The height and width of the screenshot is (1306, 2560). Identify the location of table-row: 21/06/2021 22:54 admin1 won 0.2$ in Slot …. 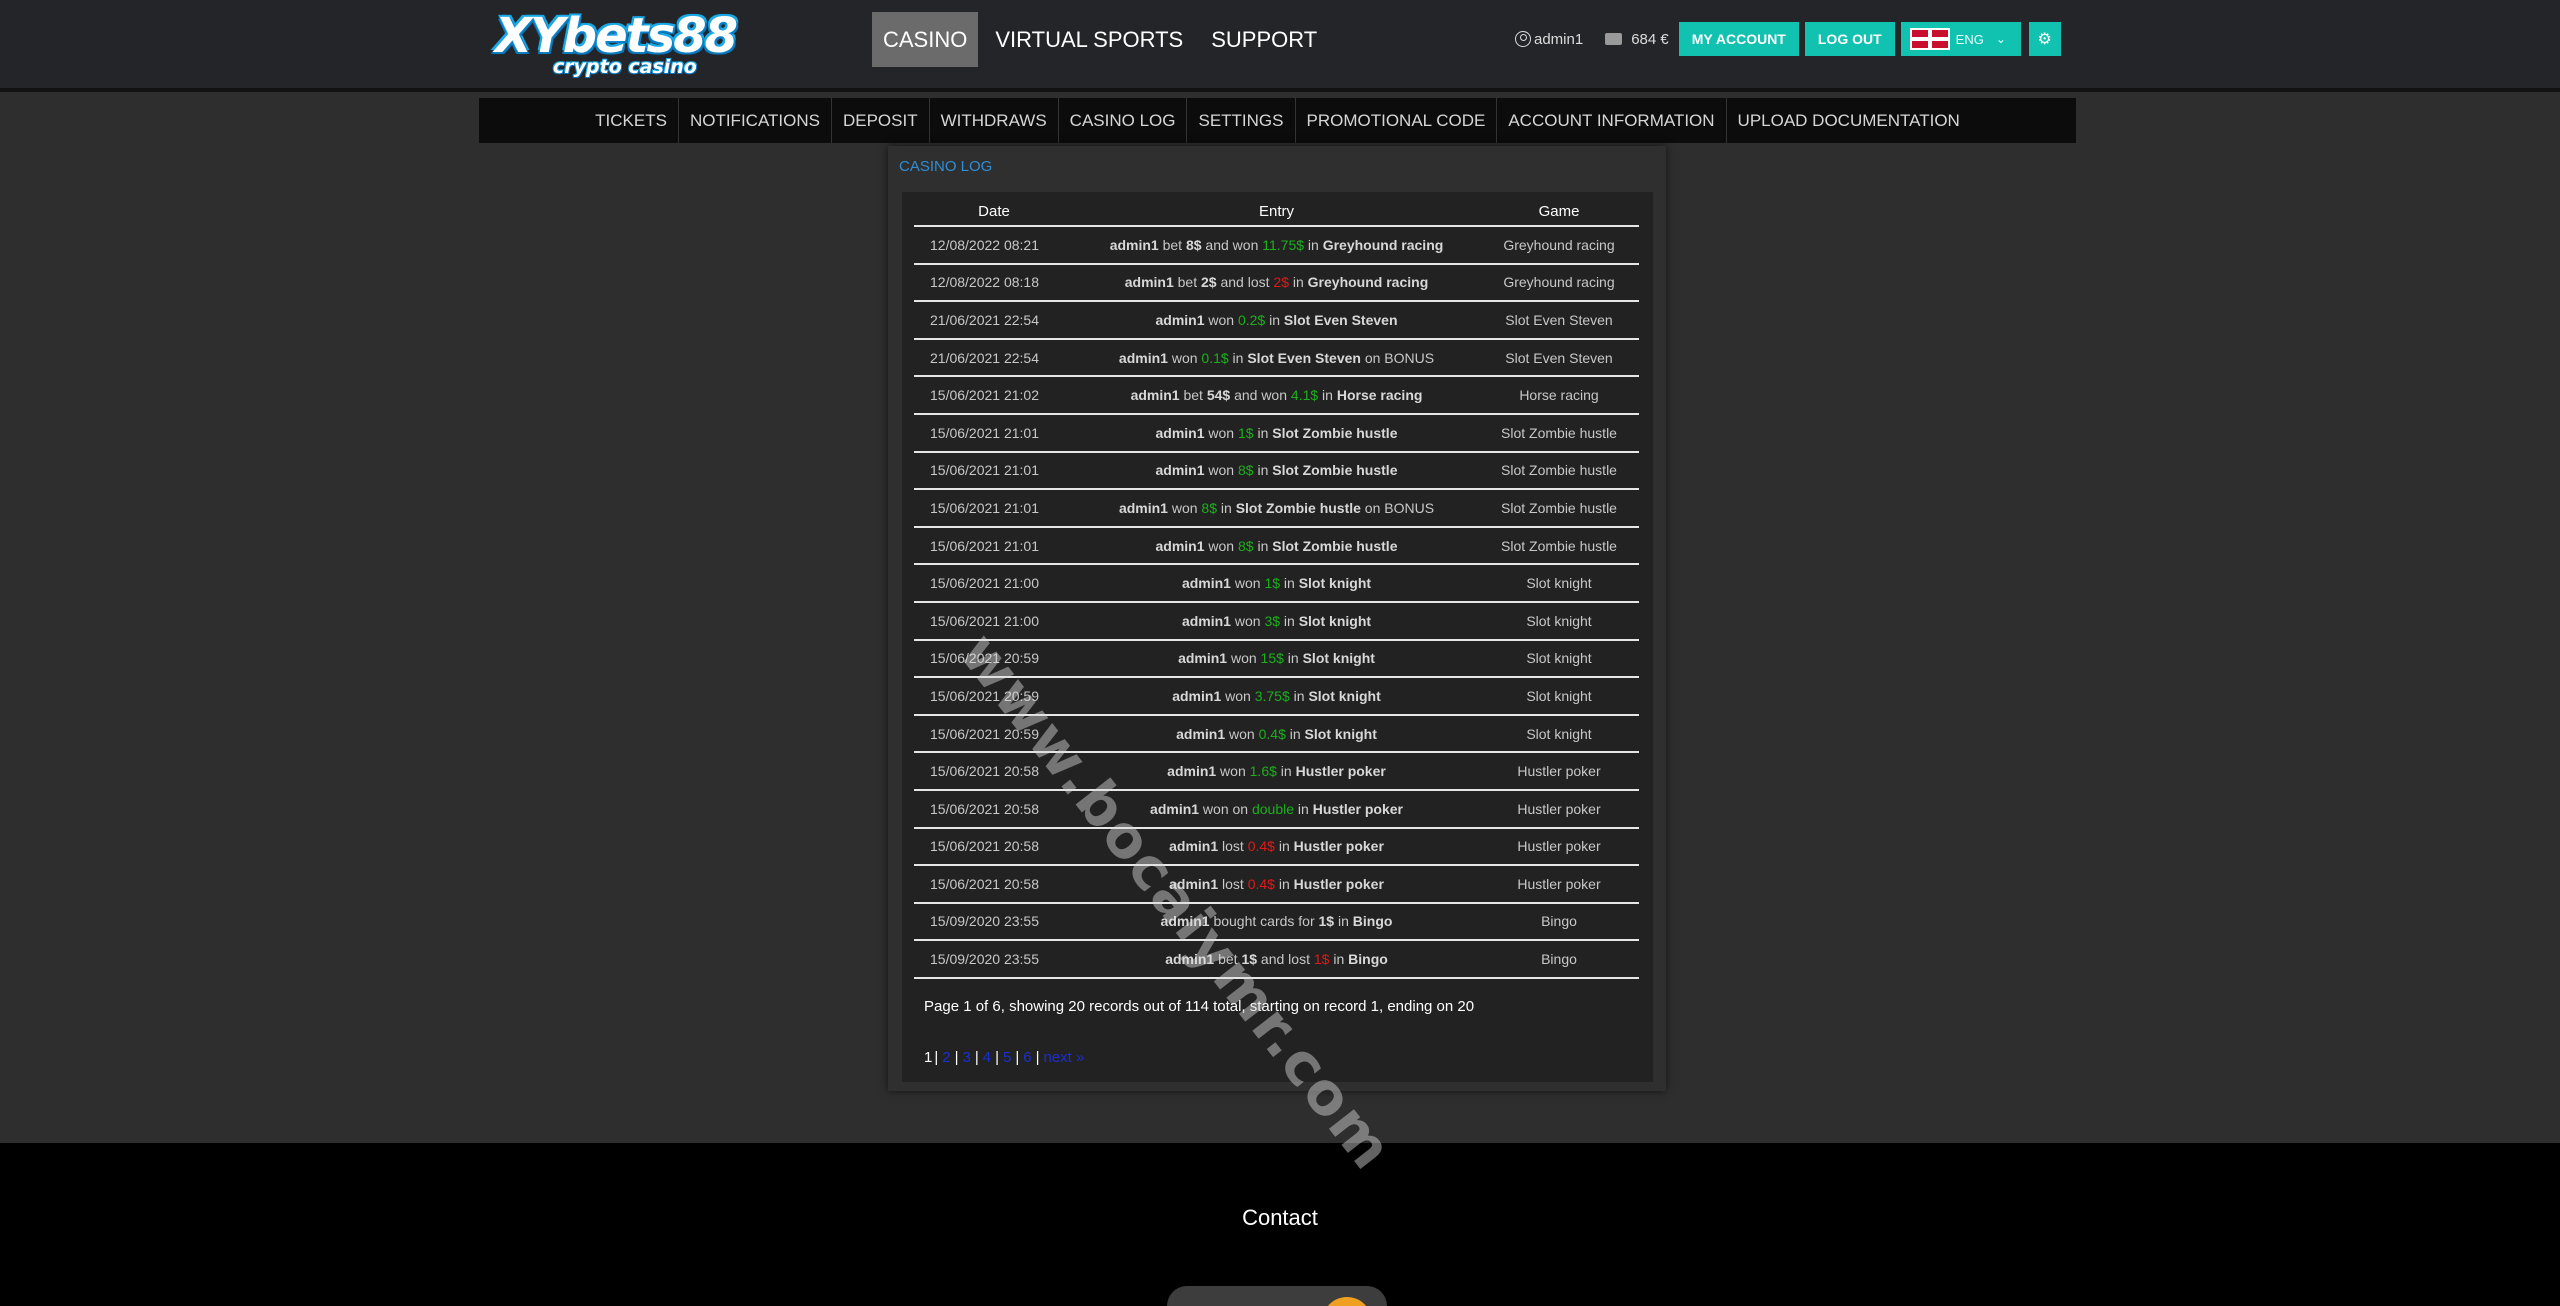
(1276, 320).